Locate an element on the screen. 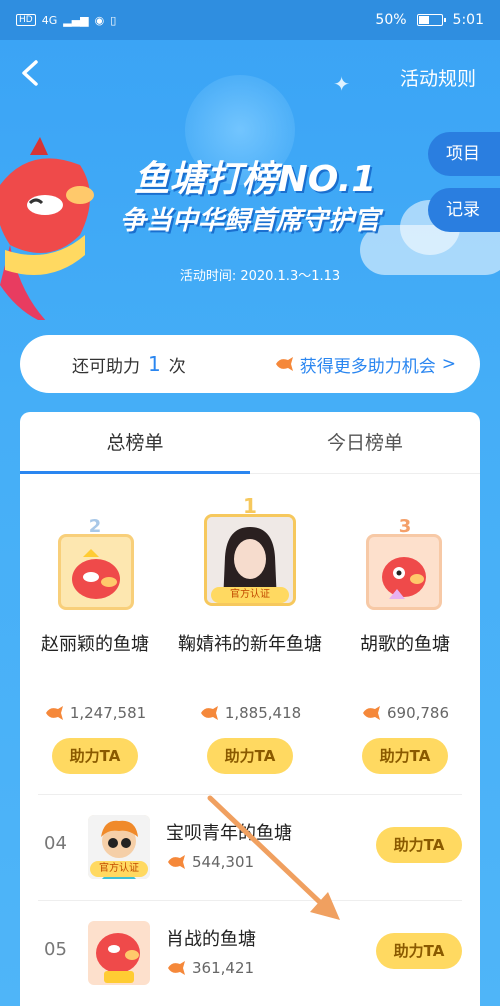  podium-score: 690,786 is located at coordinates (405, 713).